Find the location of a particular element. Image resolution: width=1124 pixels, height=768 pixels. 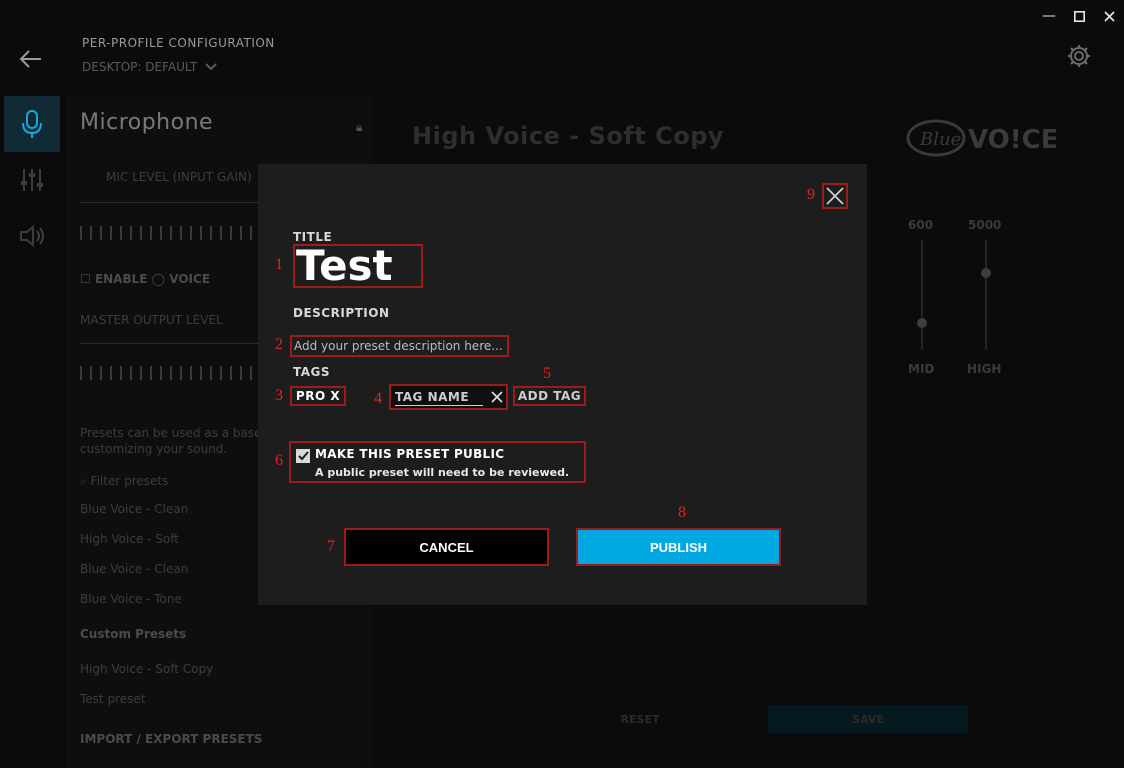

rail-item-speaker is located at coordinates (32, 236).